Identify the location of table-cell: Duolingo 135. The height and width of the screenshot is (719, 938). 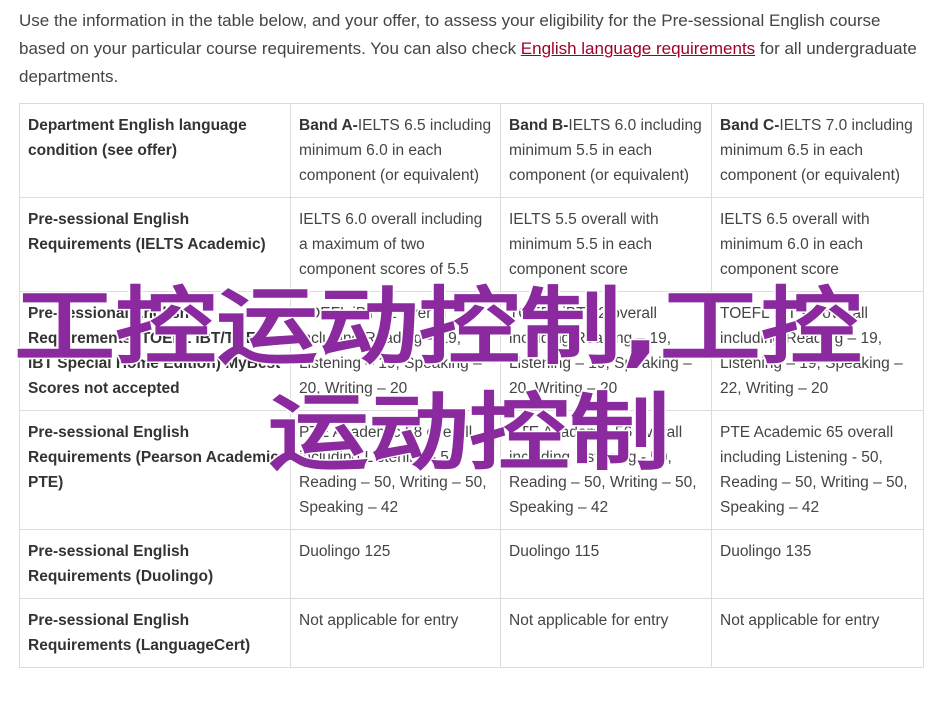
(817, 564).